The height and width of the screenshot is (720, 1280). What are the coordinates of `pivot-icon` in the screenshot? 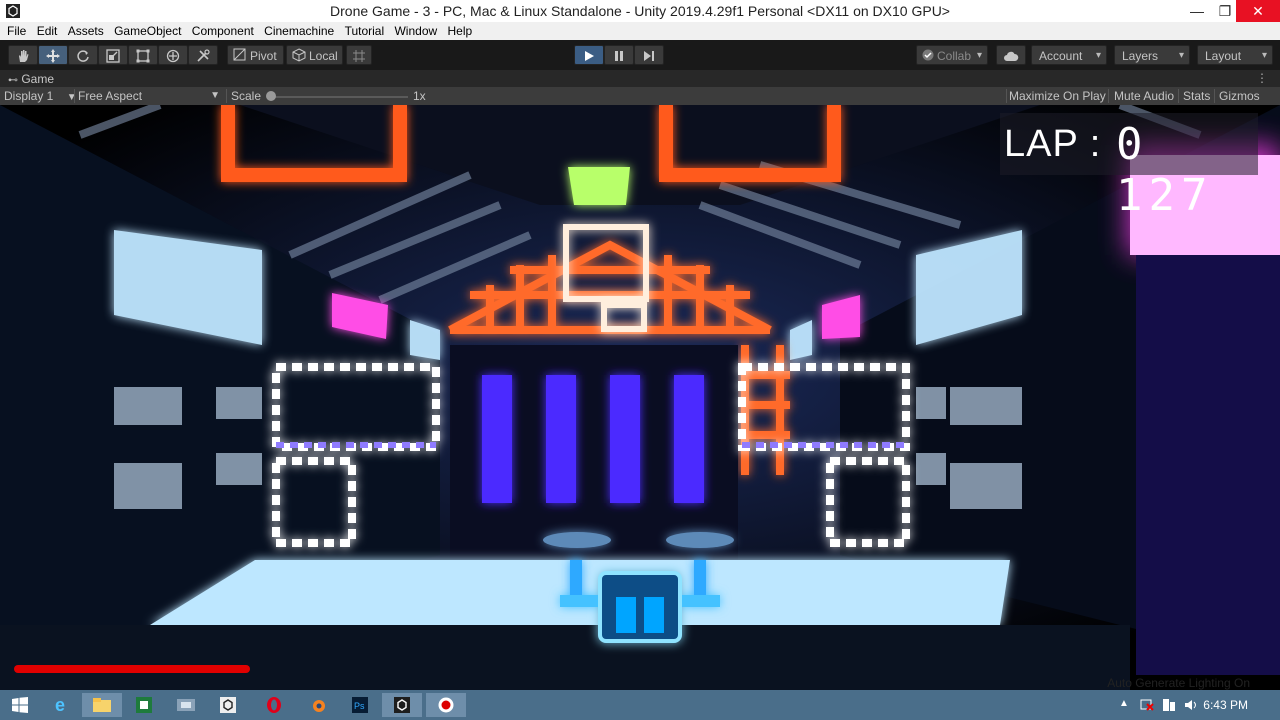 It's located at (239, 54).